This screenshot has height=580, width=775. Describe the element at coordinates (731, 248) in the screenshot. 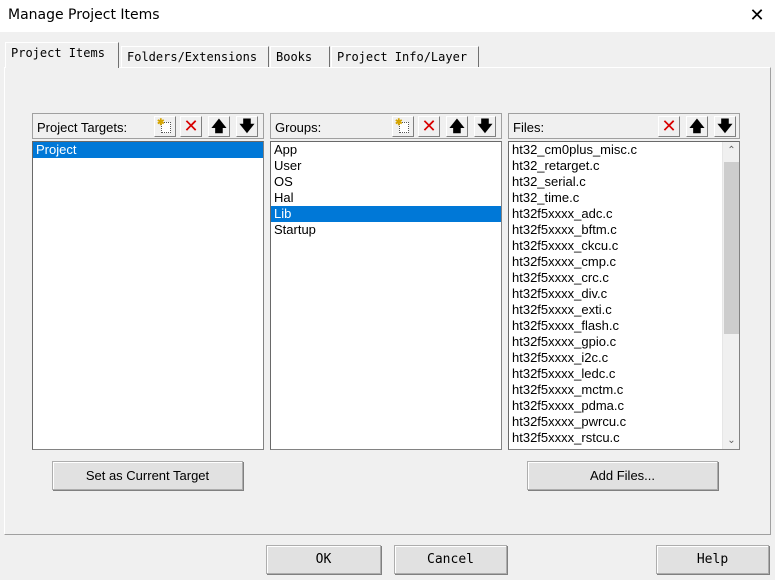

I see `scroll-thumb` at that location.